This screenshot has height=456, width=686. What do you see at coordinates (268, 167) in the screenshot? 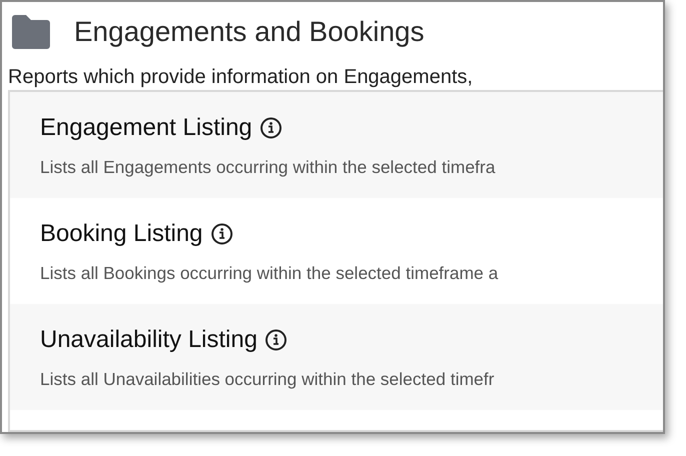
I see `report-description: Lists all Engagements occurring within the selected timefra` at bounding box center [268, 167].